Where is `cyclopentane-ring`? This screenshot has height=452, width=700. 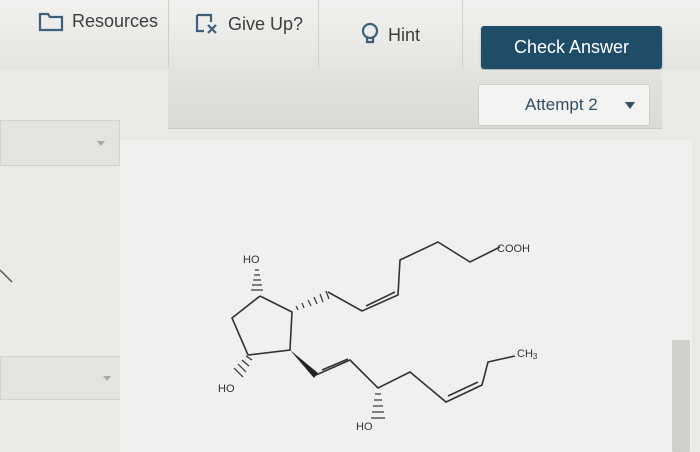
cyclopentane-ring is located at coordinates (262, 325).